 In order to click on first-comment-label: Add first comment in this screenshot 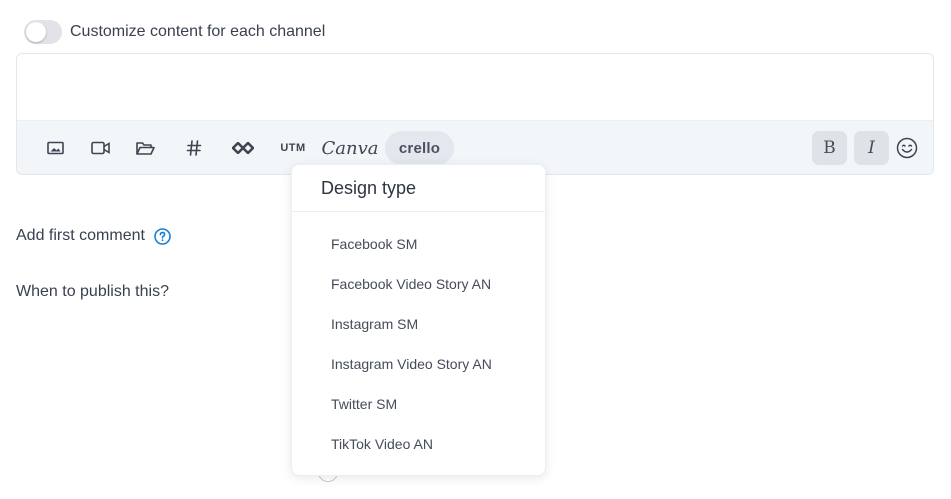, I will do `click(80, 236)`.